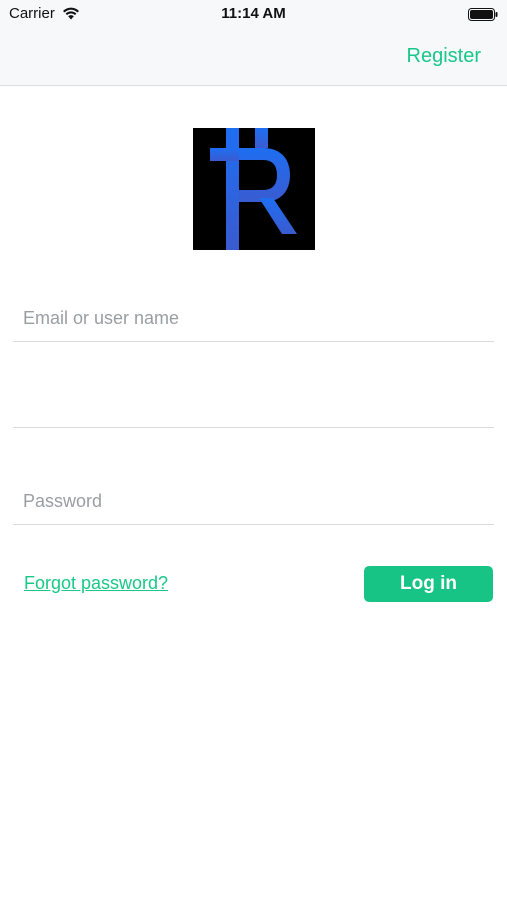  I want to click on password-field, so click(253, 499).